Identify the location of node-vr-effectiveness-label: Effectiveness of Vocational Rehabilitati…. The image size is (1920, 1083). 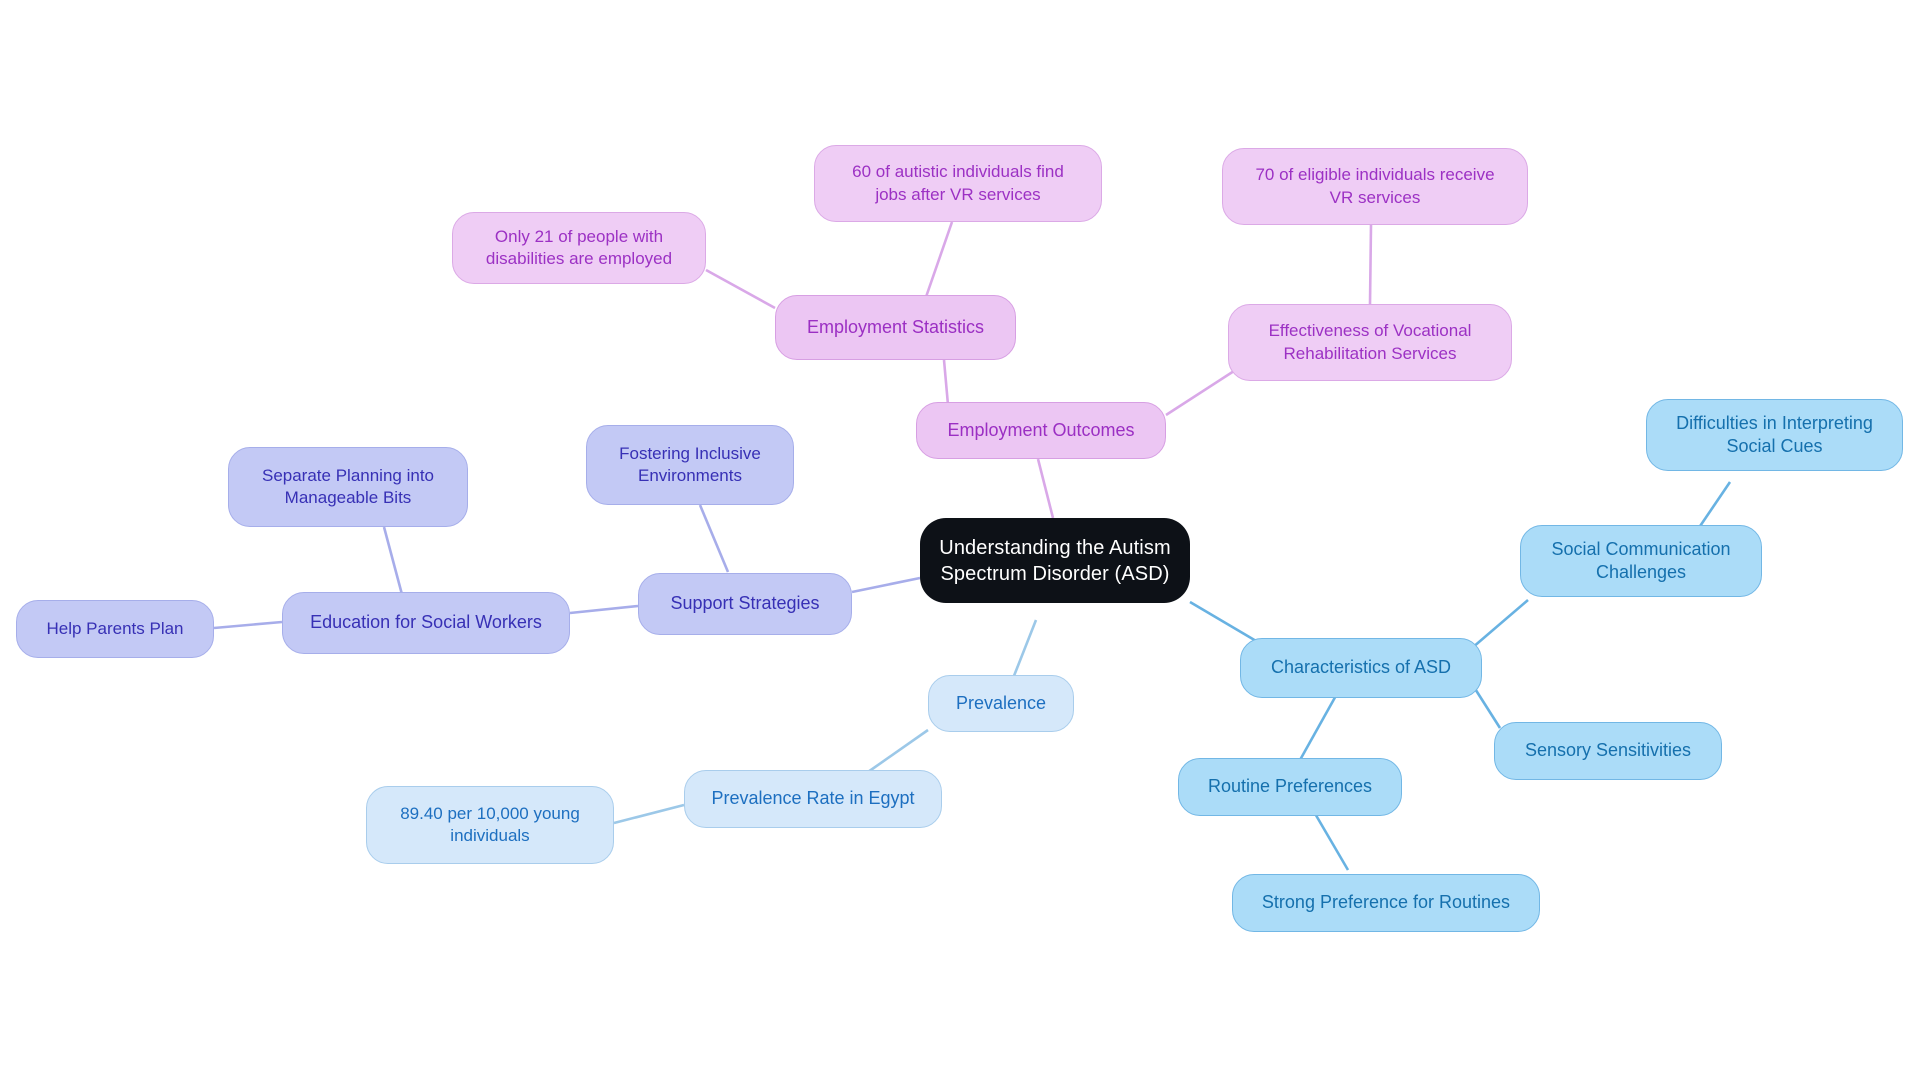
(1370, 342).